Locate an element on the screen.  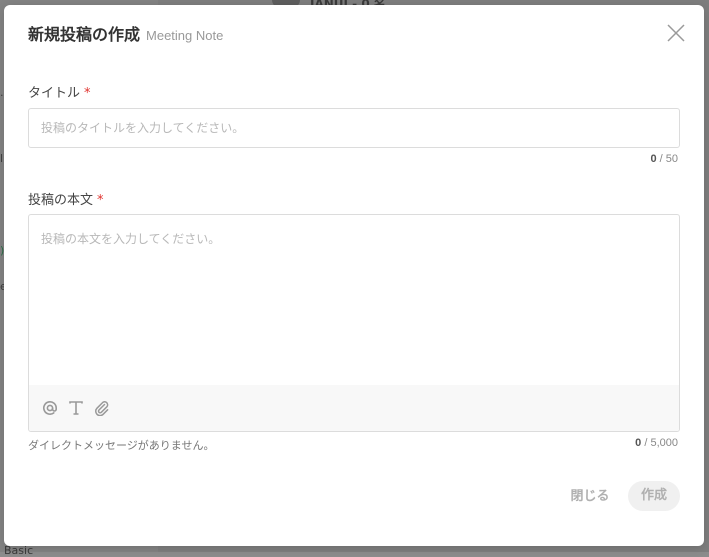
modal-subtitle: Meeting Note is located at coordinates (185, 35).